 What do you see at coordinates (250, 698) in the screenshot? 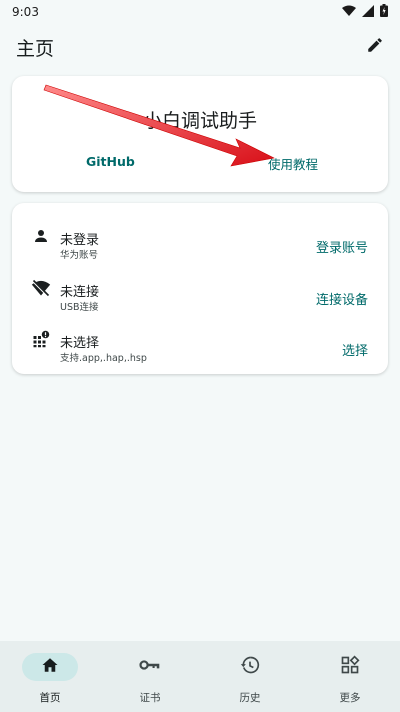
I see `nav-history-label: 历史` at bounding box center [250, 698].